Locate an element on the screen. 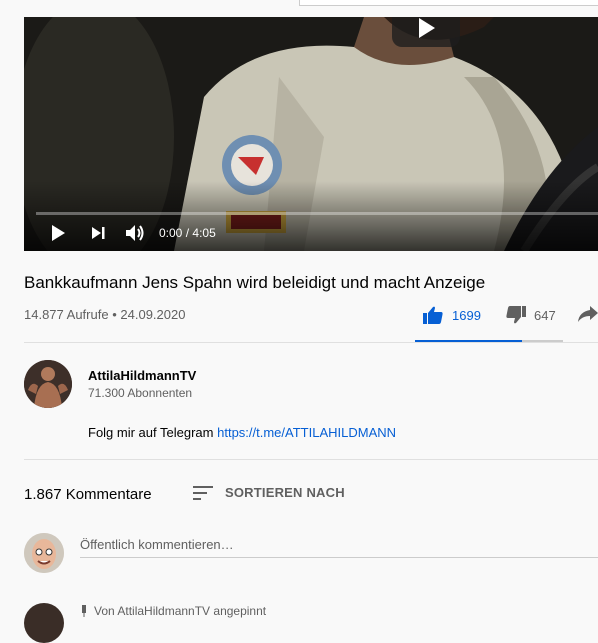  comments-count: 1.867 Kommentare is located at coordinates (88, 494).